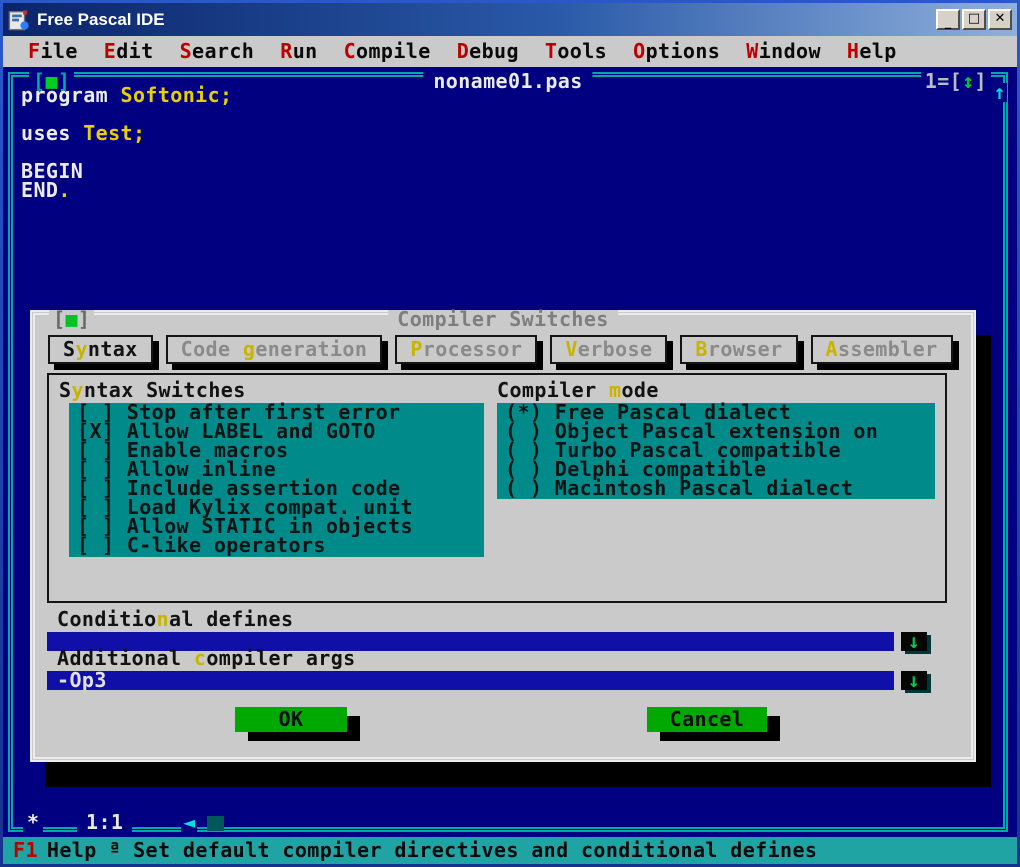 Image resolution: width=1020 pixels, height=867 pixels. I want to click on menu-item-debug: Debug, so click(488, 51).